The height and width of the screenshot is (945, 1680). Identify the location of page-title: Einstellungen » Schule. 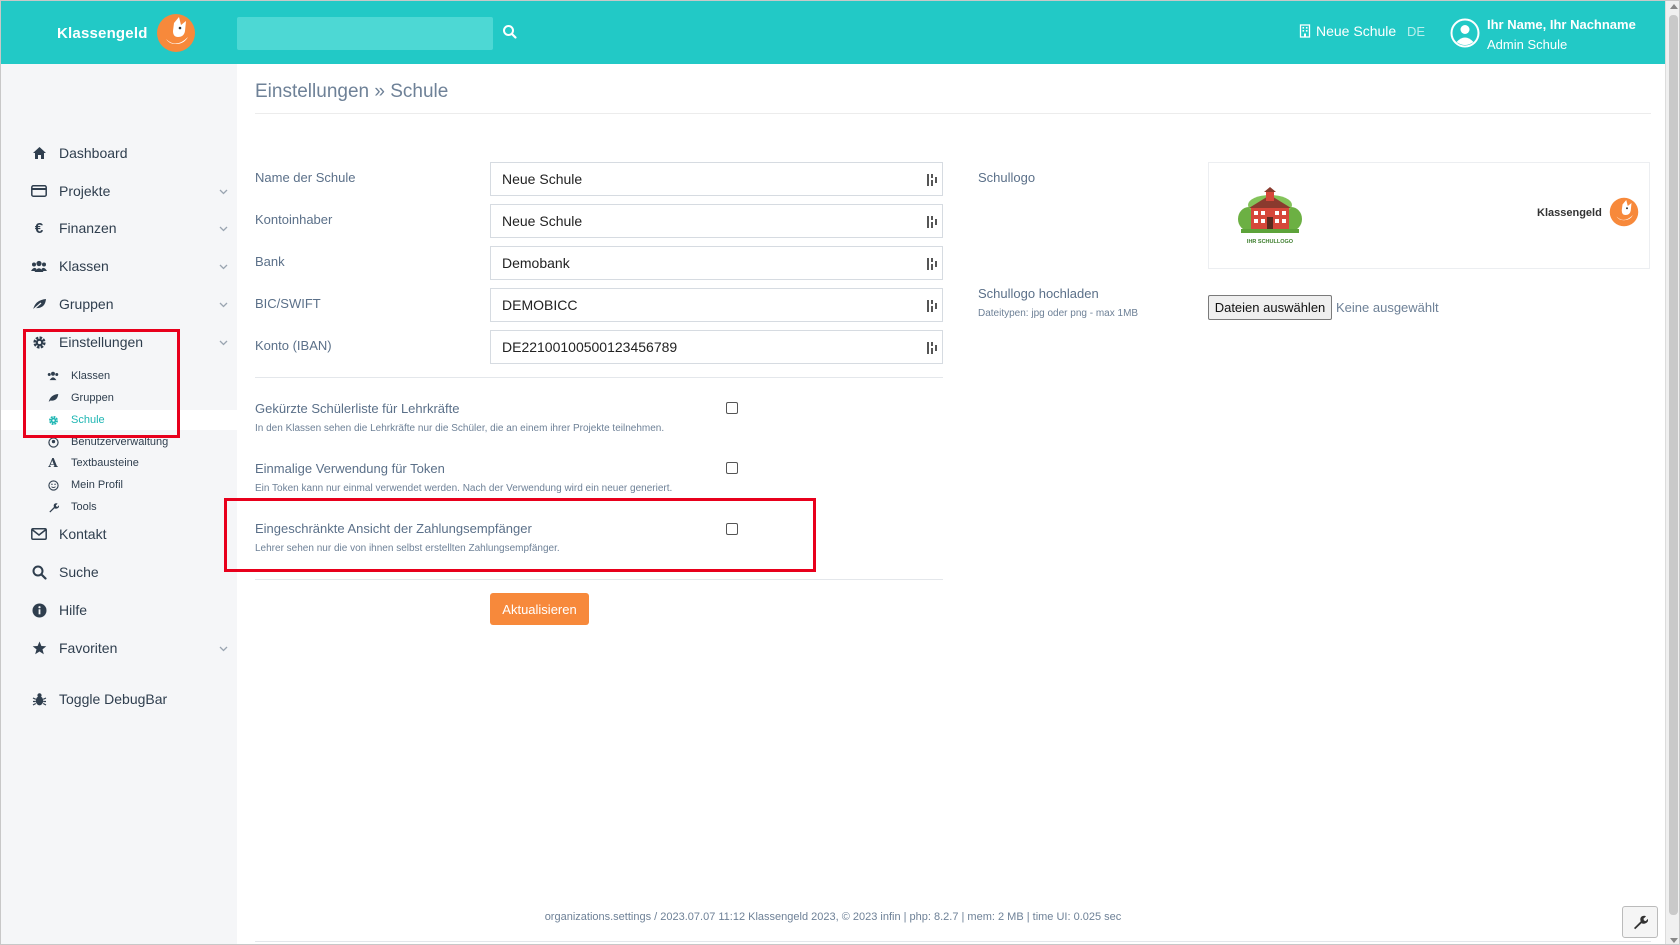
(352, 91).